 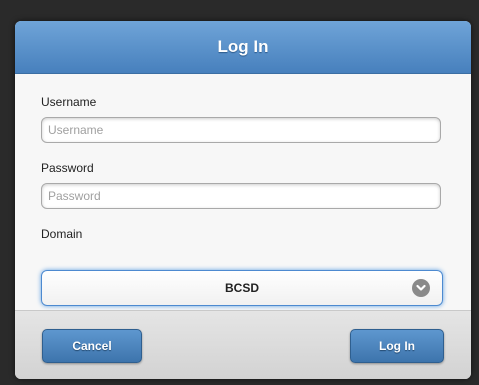 What do you see at coordinates (92, 346) in the screenshot?
I see `cancel-button: Cancel` at bounding box center [92, 346].